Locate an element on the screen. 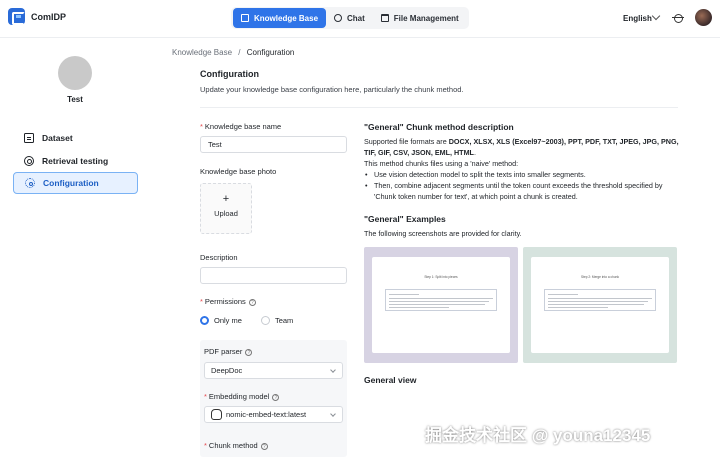  gear-icon is located at coordinates (30, 183).